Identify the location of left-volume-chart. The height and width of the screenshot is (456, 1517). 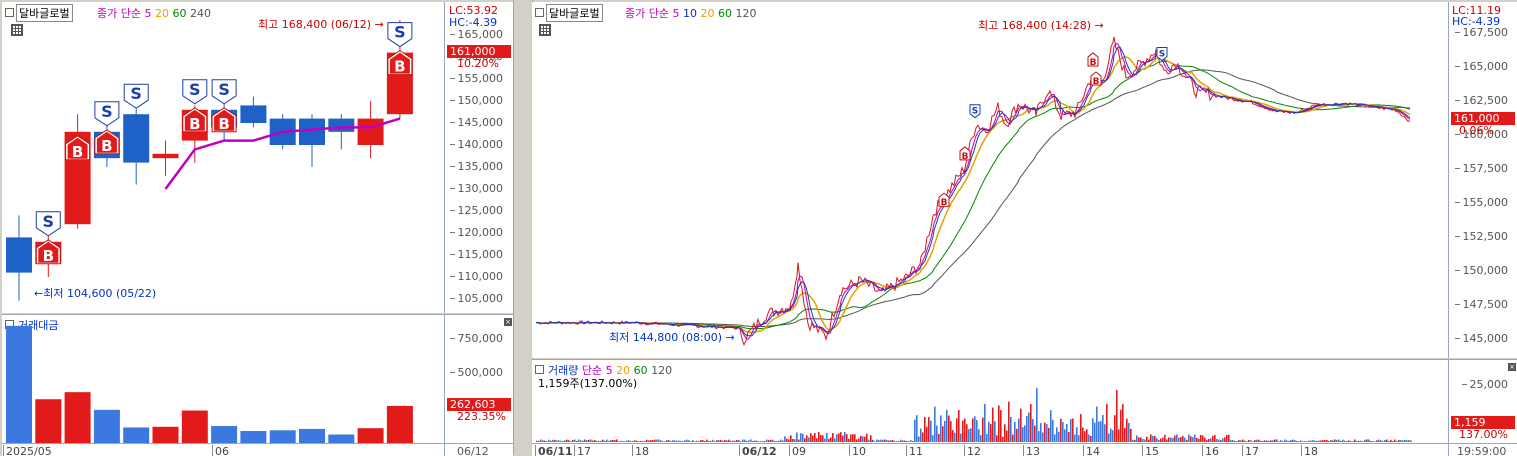
(209, 384).